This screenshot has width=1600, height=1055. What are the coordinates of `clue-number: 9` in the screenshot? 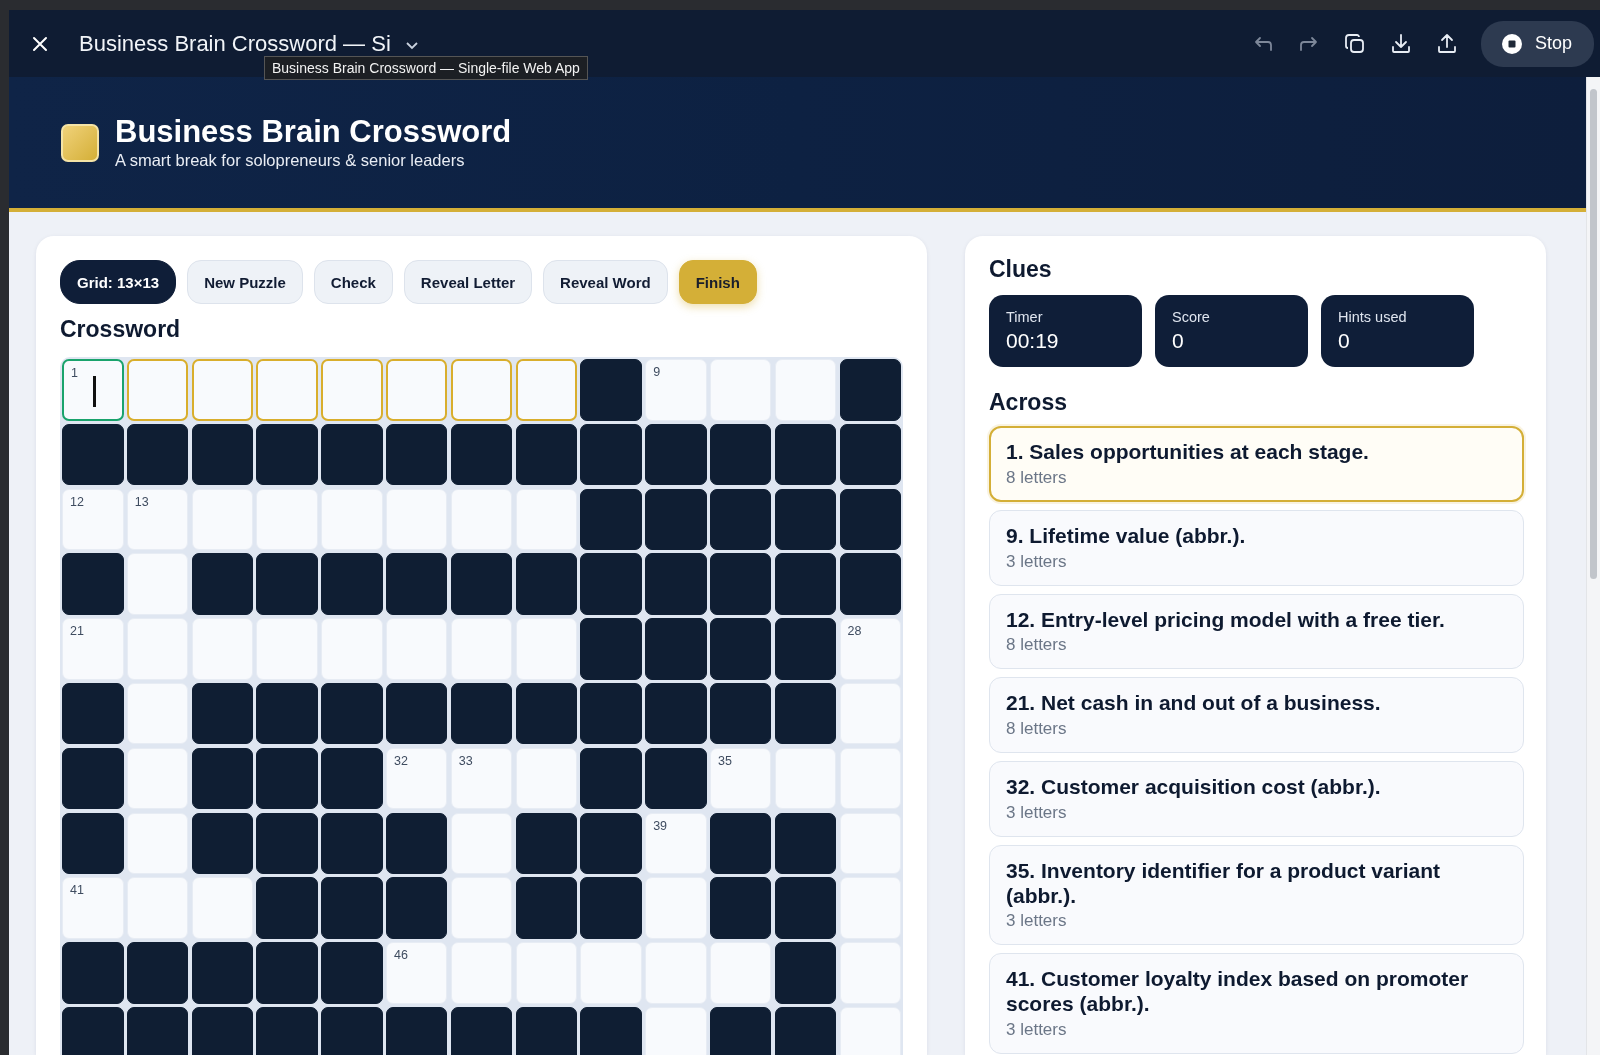 It's located at (657, 372).